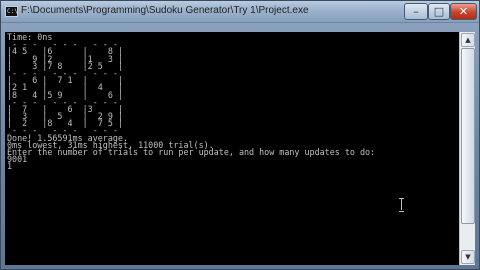  Describe the element at coordinates (468, 136) in the screenshot. I see `scroll-thumb` at that location.